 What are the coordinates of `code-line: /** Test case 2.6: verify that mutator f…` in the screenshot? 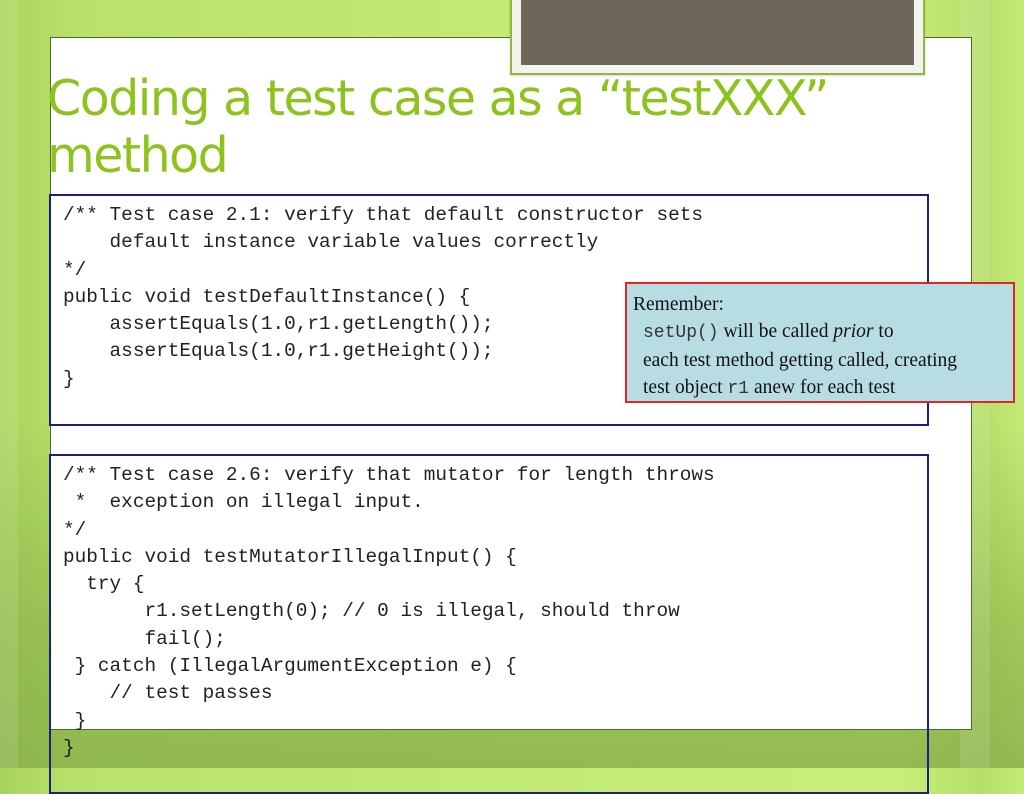 It's located at (389, 475).